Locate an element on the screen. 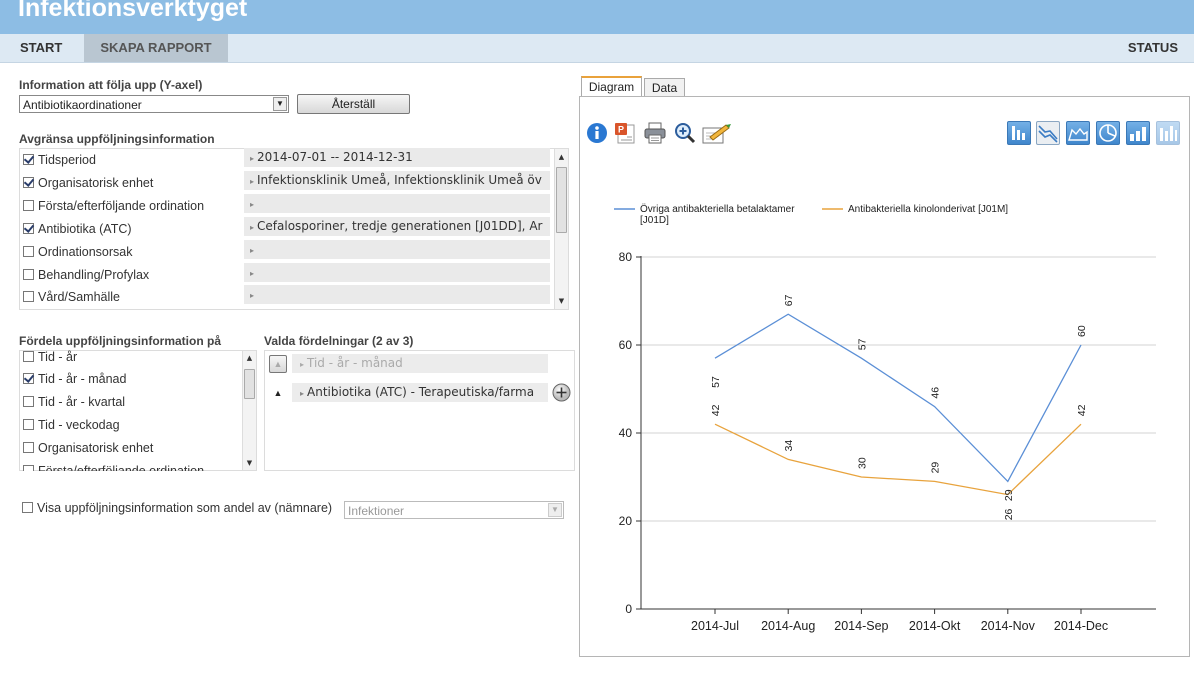 This screenshot has height=687, width=1194. distribute-option: Tid - veckodag is located at coordinates (71, 427).